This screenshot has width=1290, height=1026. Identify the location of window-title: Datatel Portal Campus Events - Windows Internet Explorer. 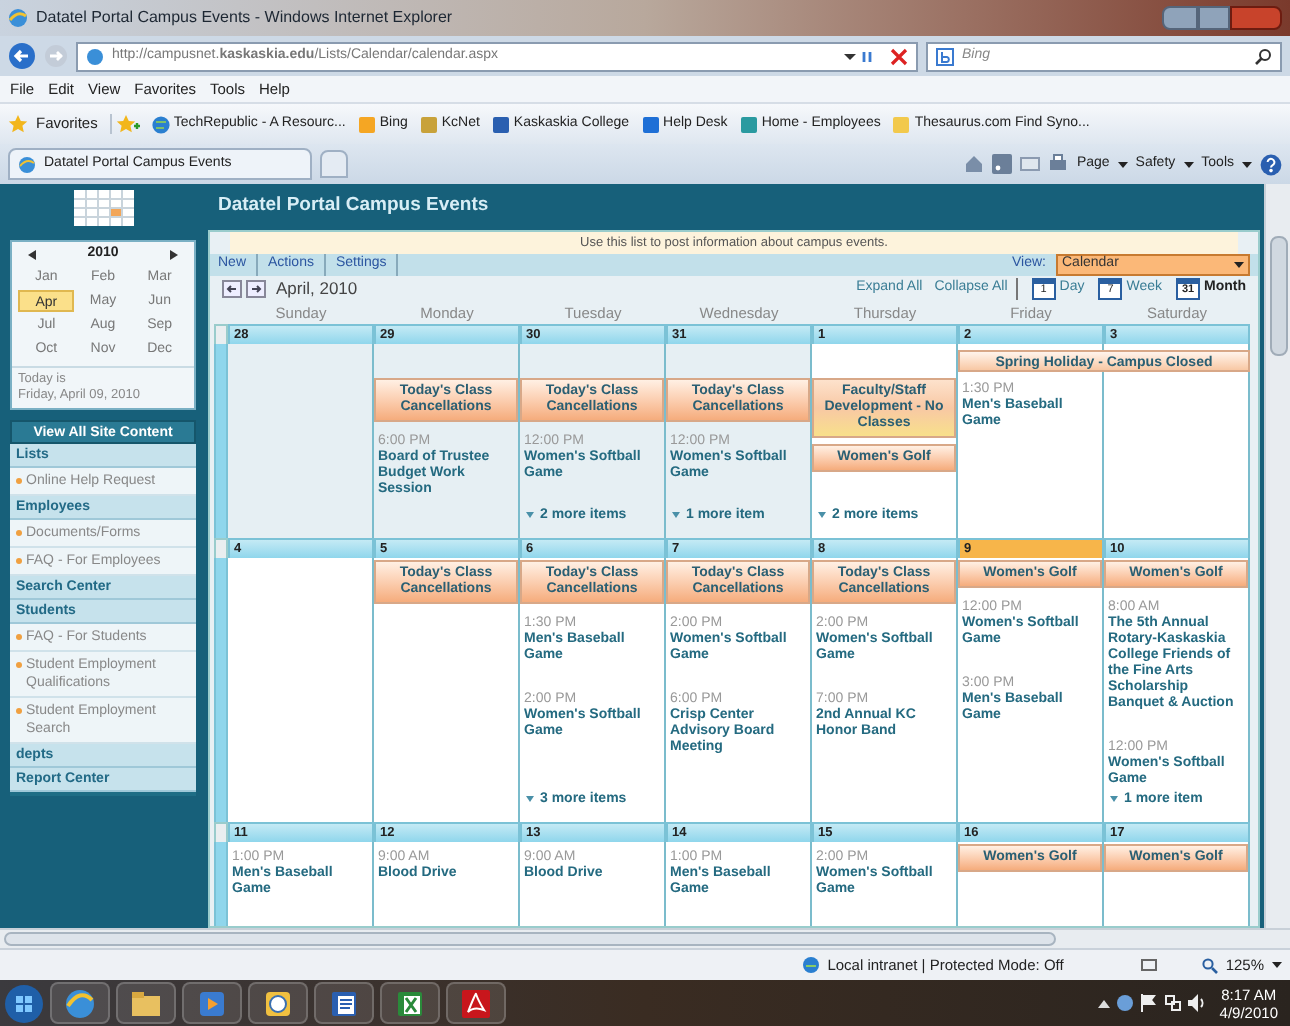
(244, 18).